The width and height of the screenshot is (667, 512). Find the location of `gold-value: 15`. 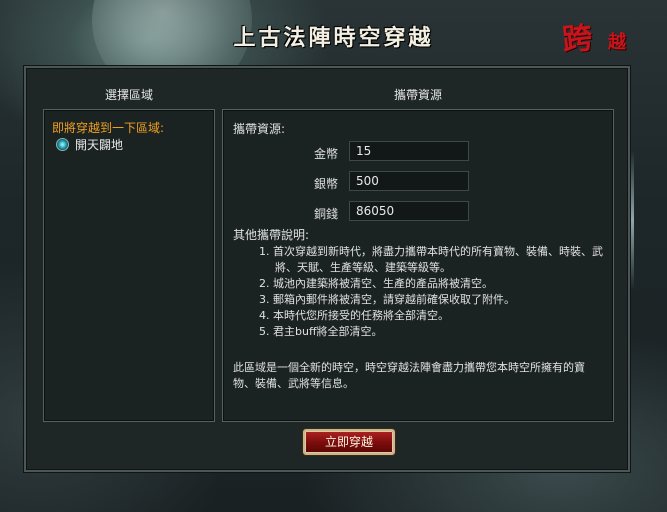

gold-value: 15 is located at coordinates (409, 151).